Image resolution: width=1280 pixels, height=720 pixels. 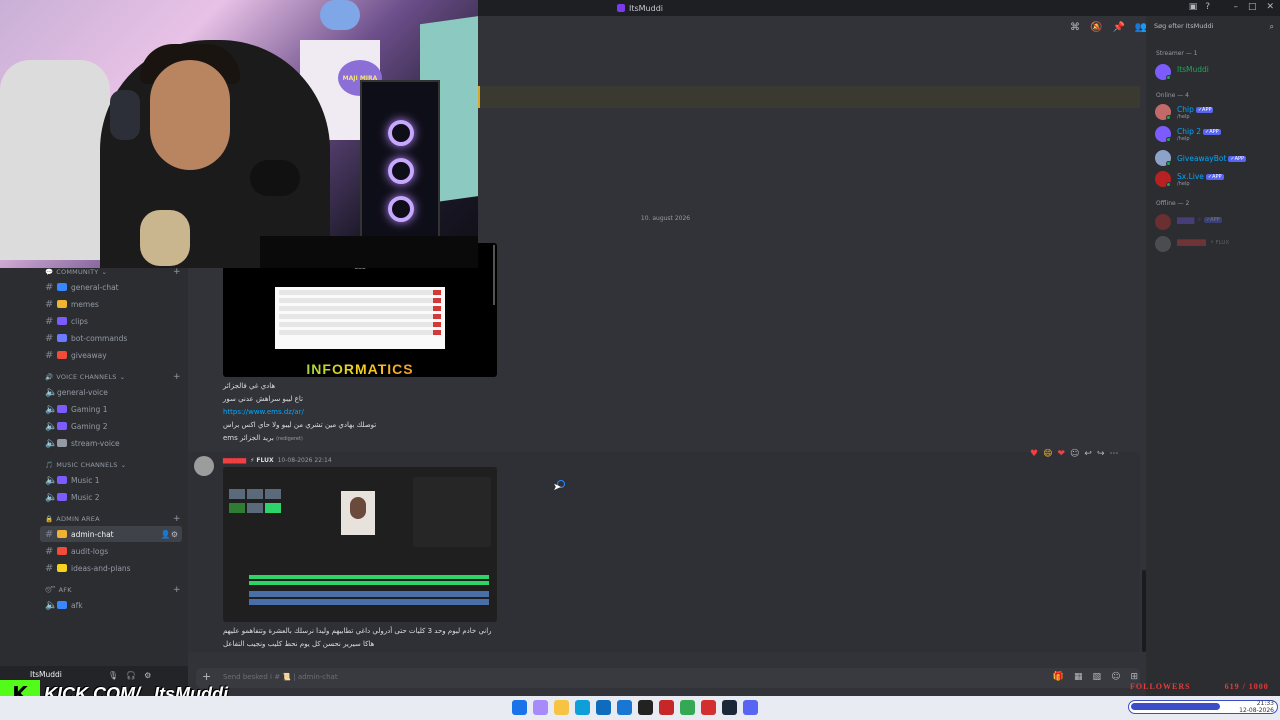 I want to click on inbox-icon: ▣, so click(x=1193, y=7).